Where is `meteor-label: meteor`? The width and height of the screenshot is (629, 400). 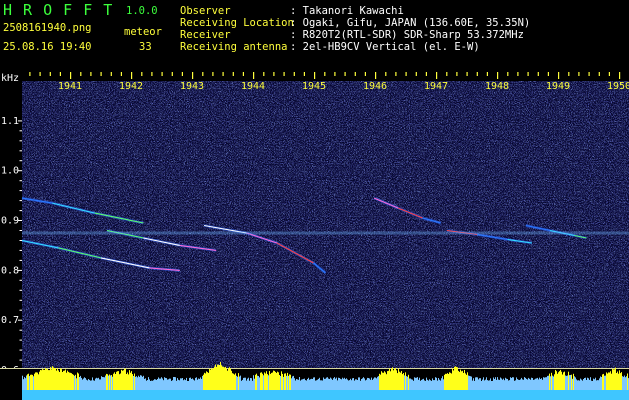
meteor-label: meteor is located at coordinates (143, 32).